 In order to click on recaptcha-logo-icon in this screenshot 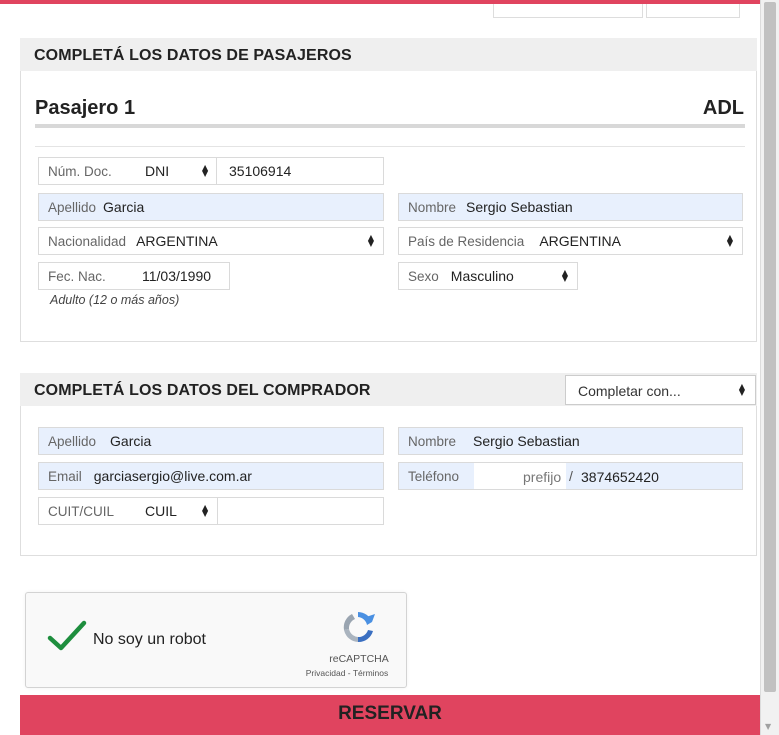, I will do `click(358, 629)`.